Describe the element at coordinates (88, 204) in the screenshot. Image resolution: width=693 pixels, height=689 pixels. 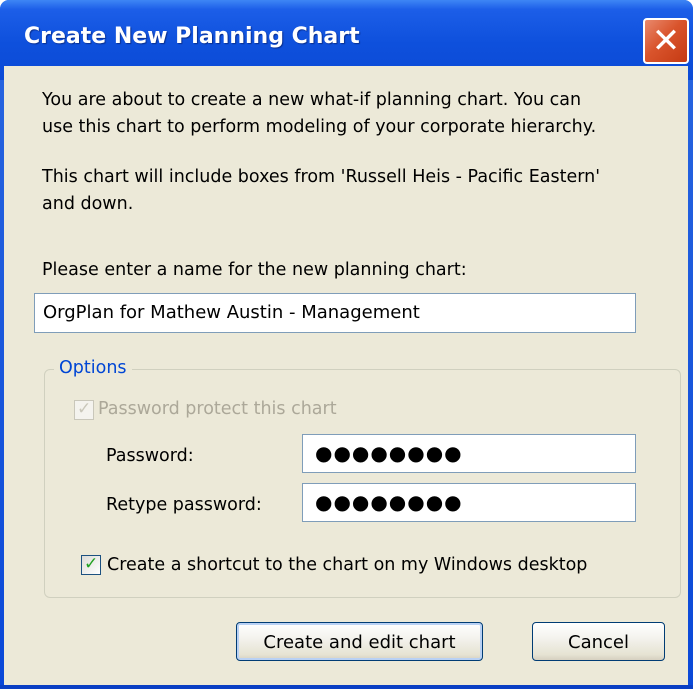
I see `scope-text-line-2: and down.` at that location.